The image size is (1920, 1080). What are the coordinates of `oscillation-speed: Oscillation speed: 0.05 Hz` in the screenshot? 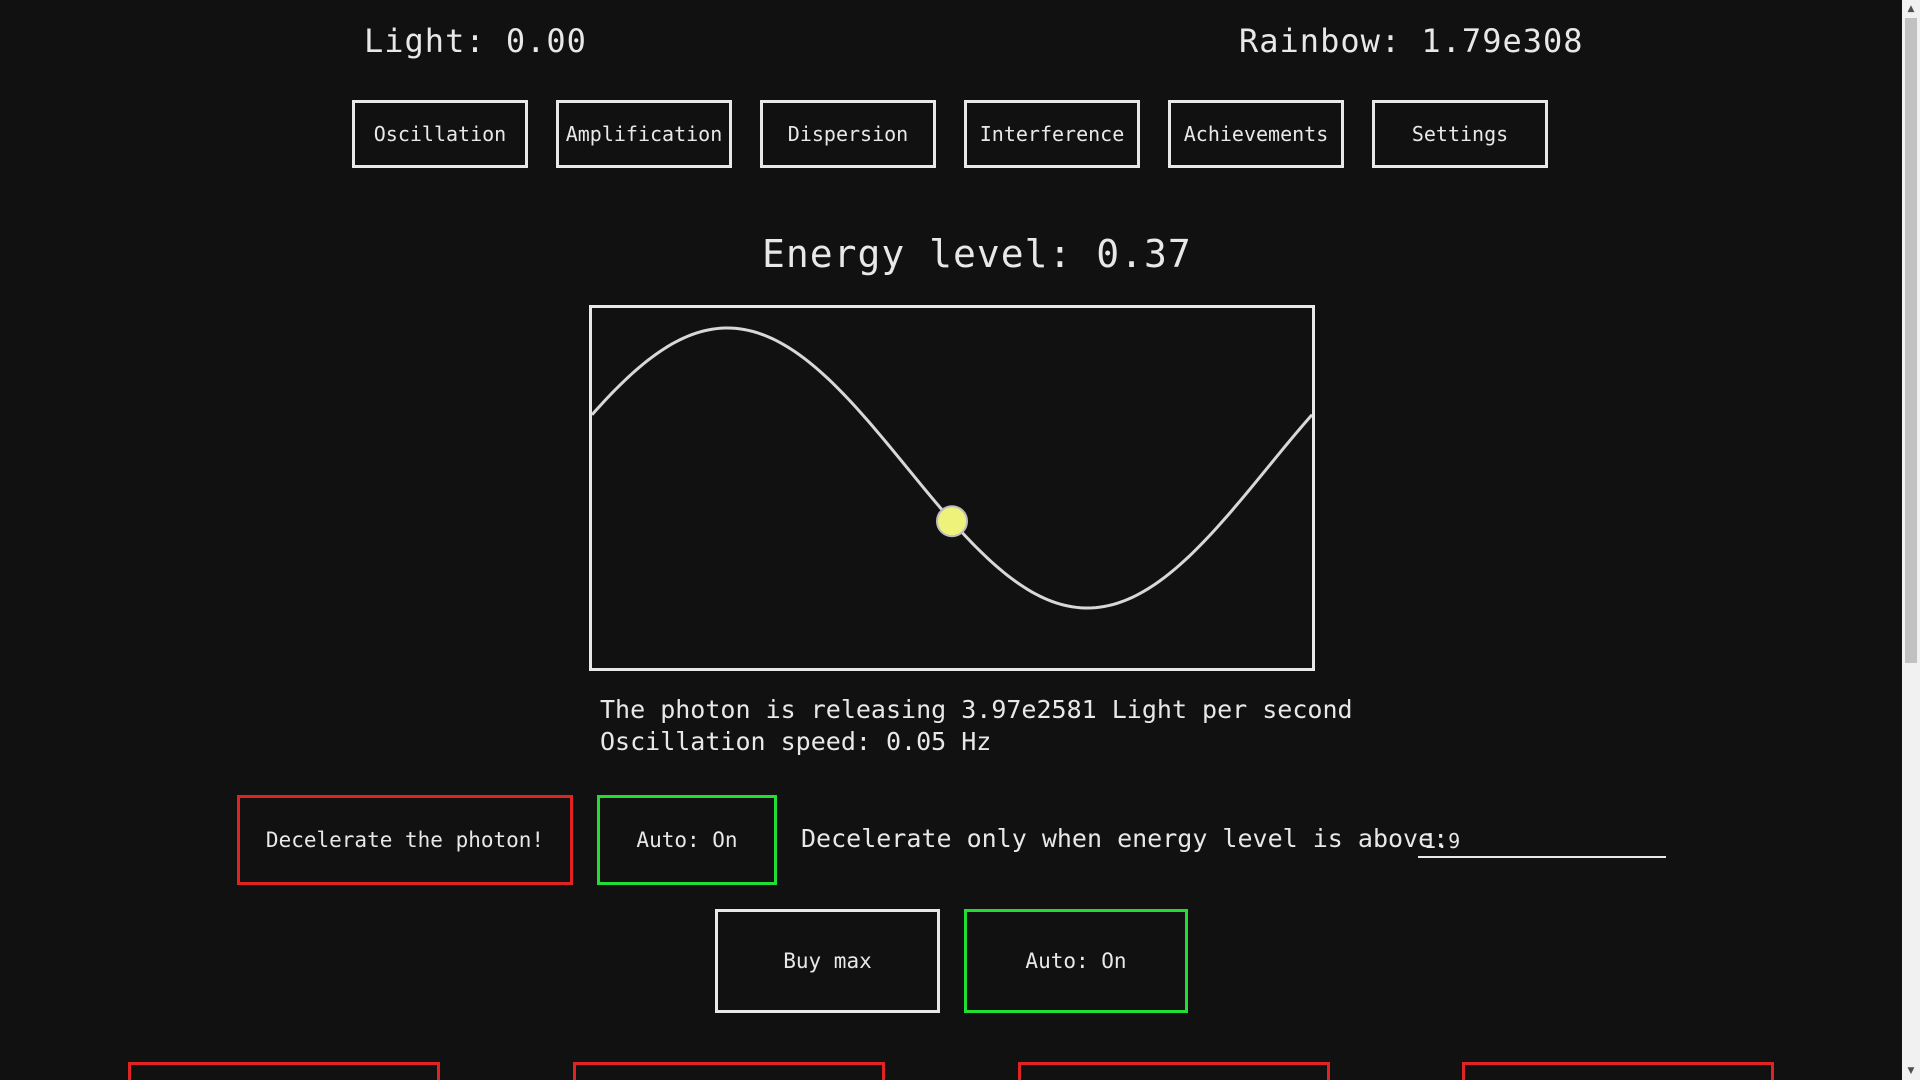 It's located at (796, 741).